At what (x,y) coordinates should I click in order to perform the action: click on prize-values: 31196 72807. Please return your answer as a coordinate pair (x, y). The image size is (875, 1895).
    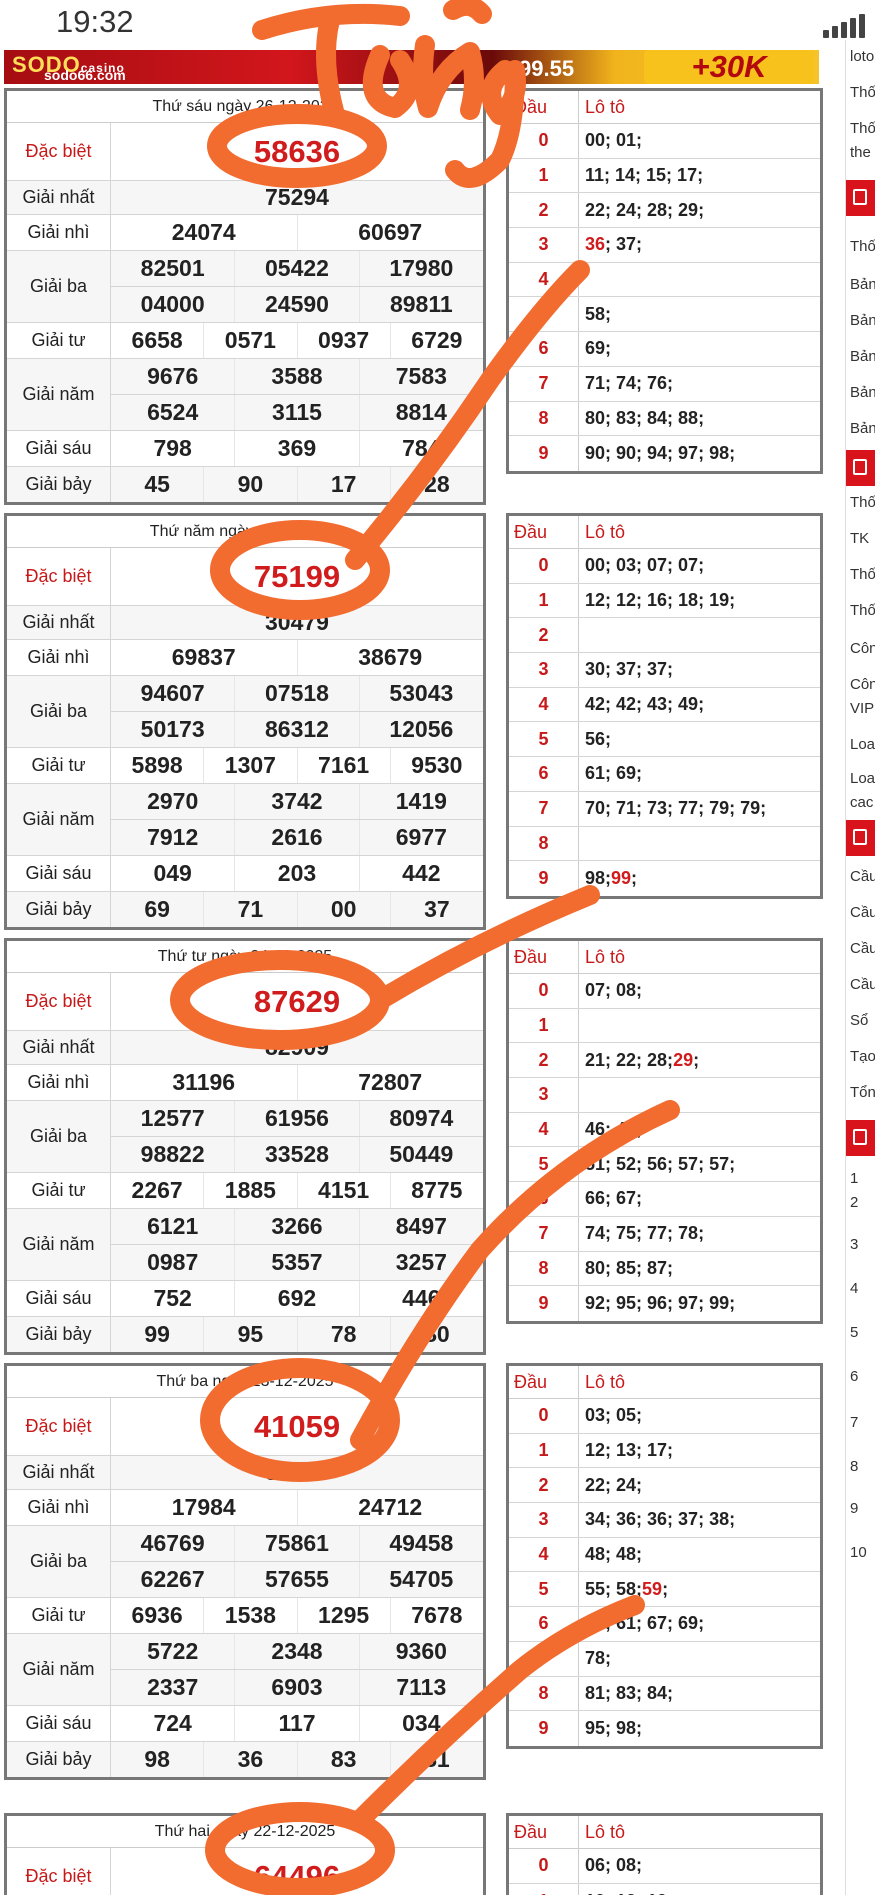
    Looking at the image, I should click on (297, 1082).